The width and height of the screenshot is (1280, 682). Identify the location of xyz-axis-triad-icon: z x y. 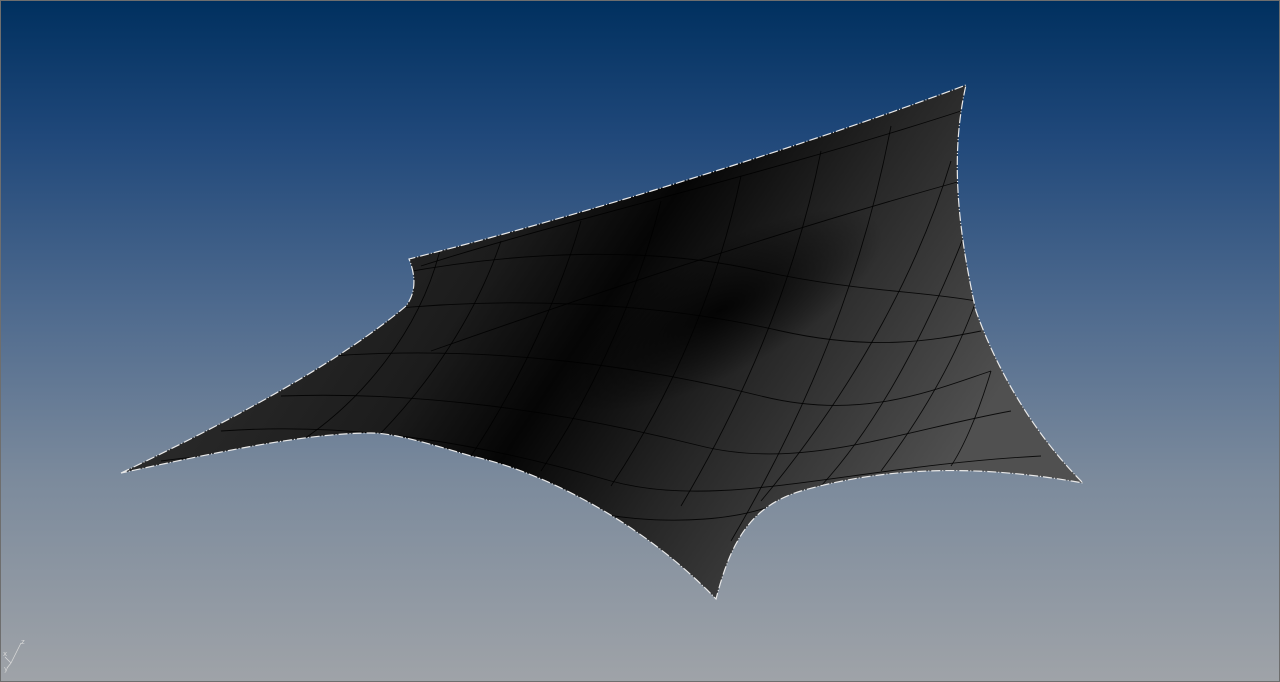
(14, 655).